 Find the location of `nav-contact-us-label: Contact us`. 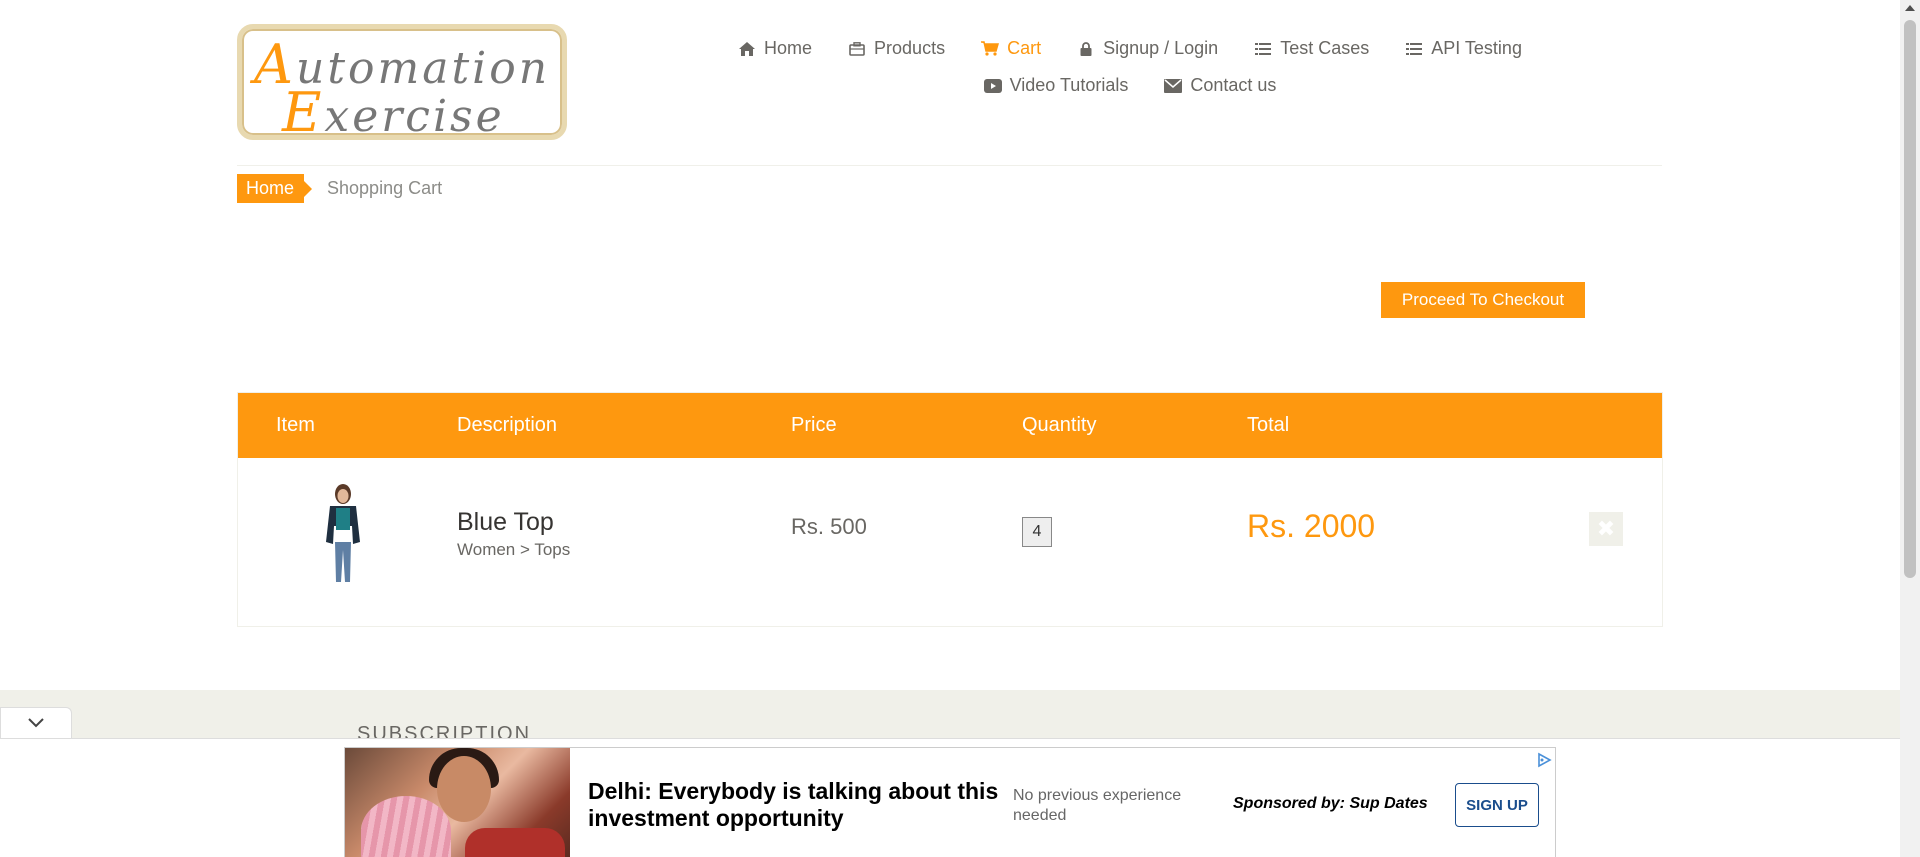

nav-contact-us-label: Contact us is located at coordinates (1233, 85).